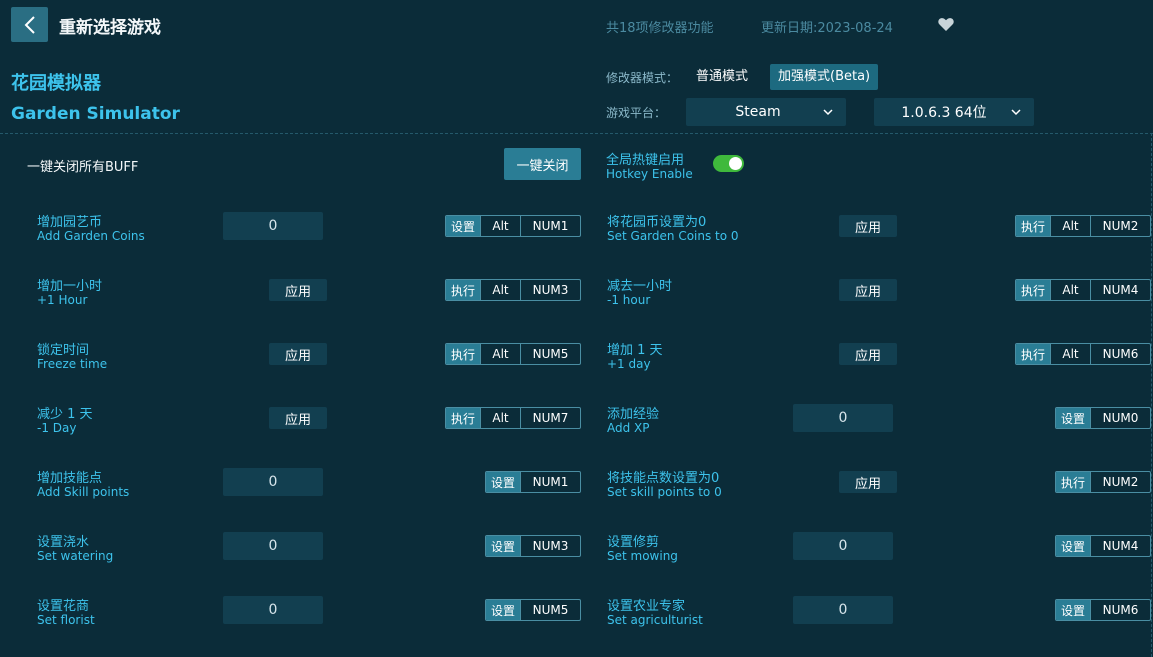 This screenshot has width=1153, height=657. I want to click on hotkey-group: 执行 Alt NUM6, so click(1083, 354).